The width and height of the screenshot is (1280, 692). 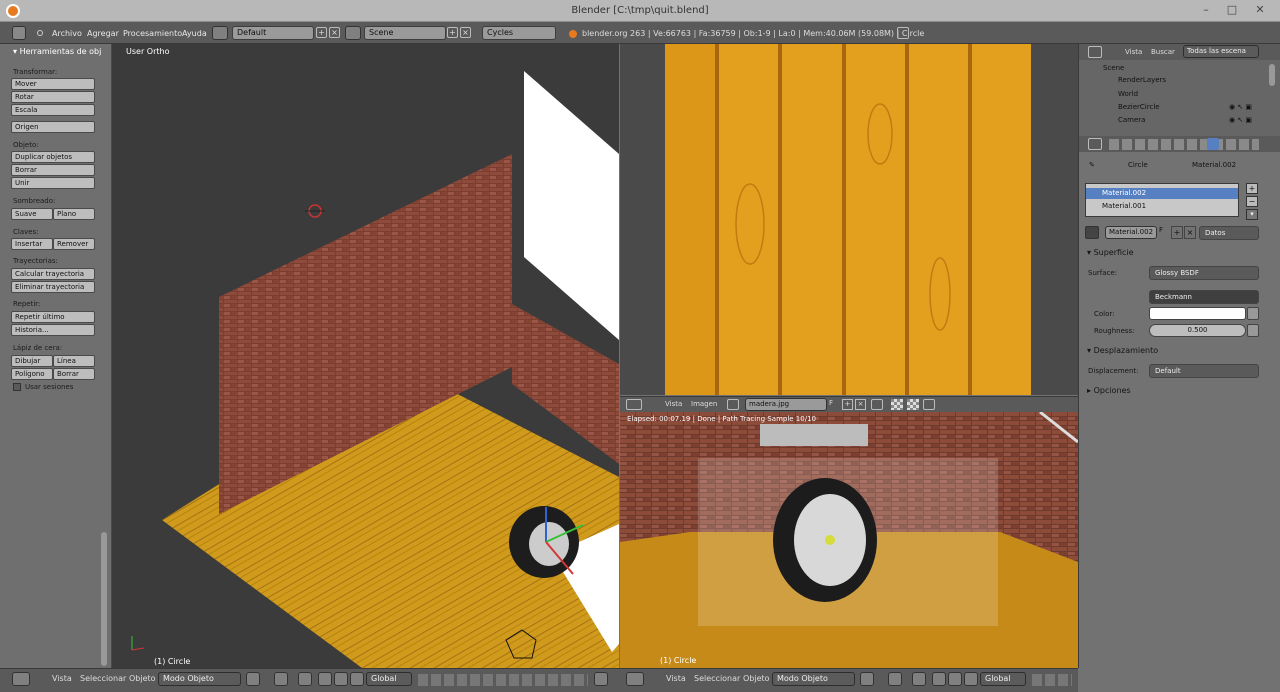 I want to click on outliner-item-renderlayers: RenderLayers, so click(x=1142, y=80).